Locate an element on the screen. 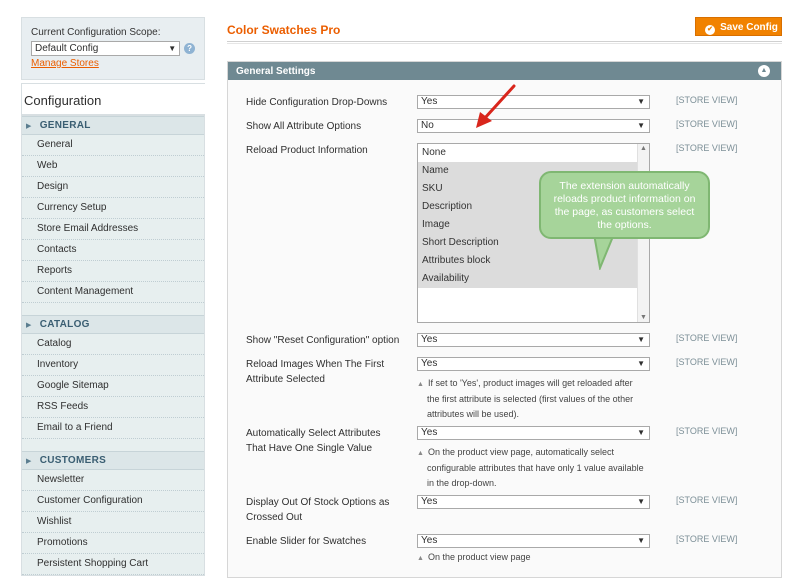 The height and width of the screenshot is (587, 800). callout-tail is located at coordinates (604, 252).